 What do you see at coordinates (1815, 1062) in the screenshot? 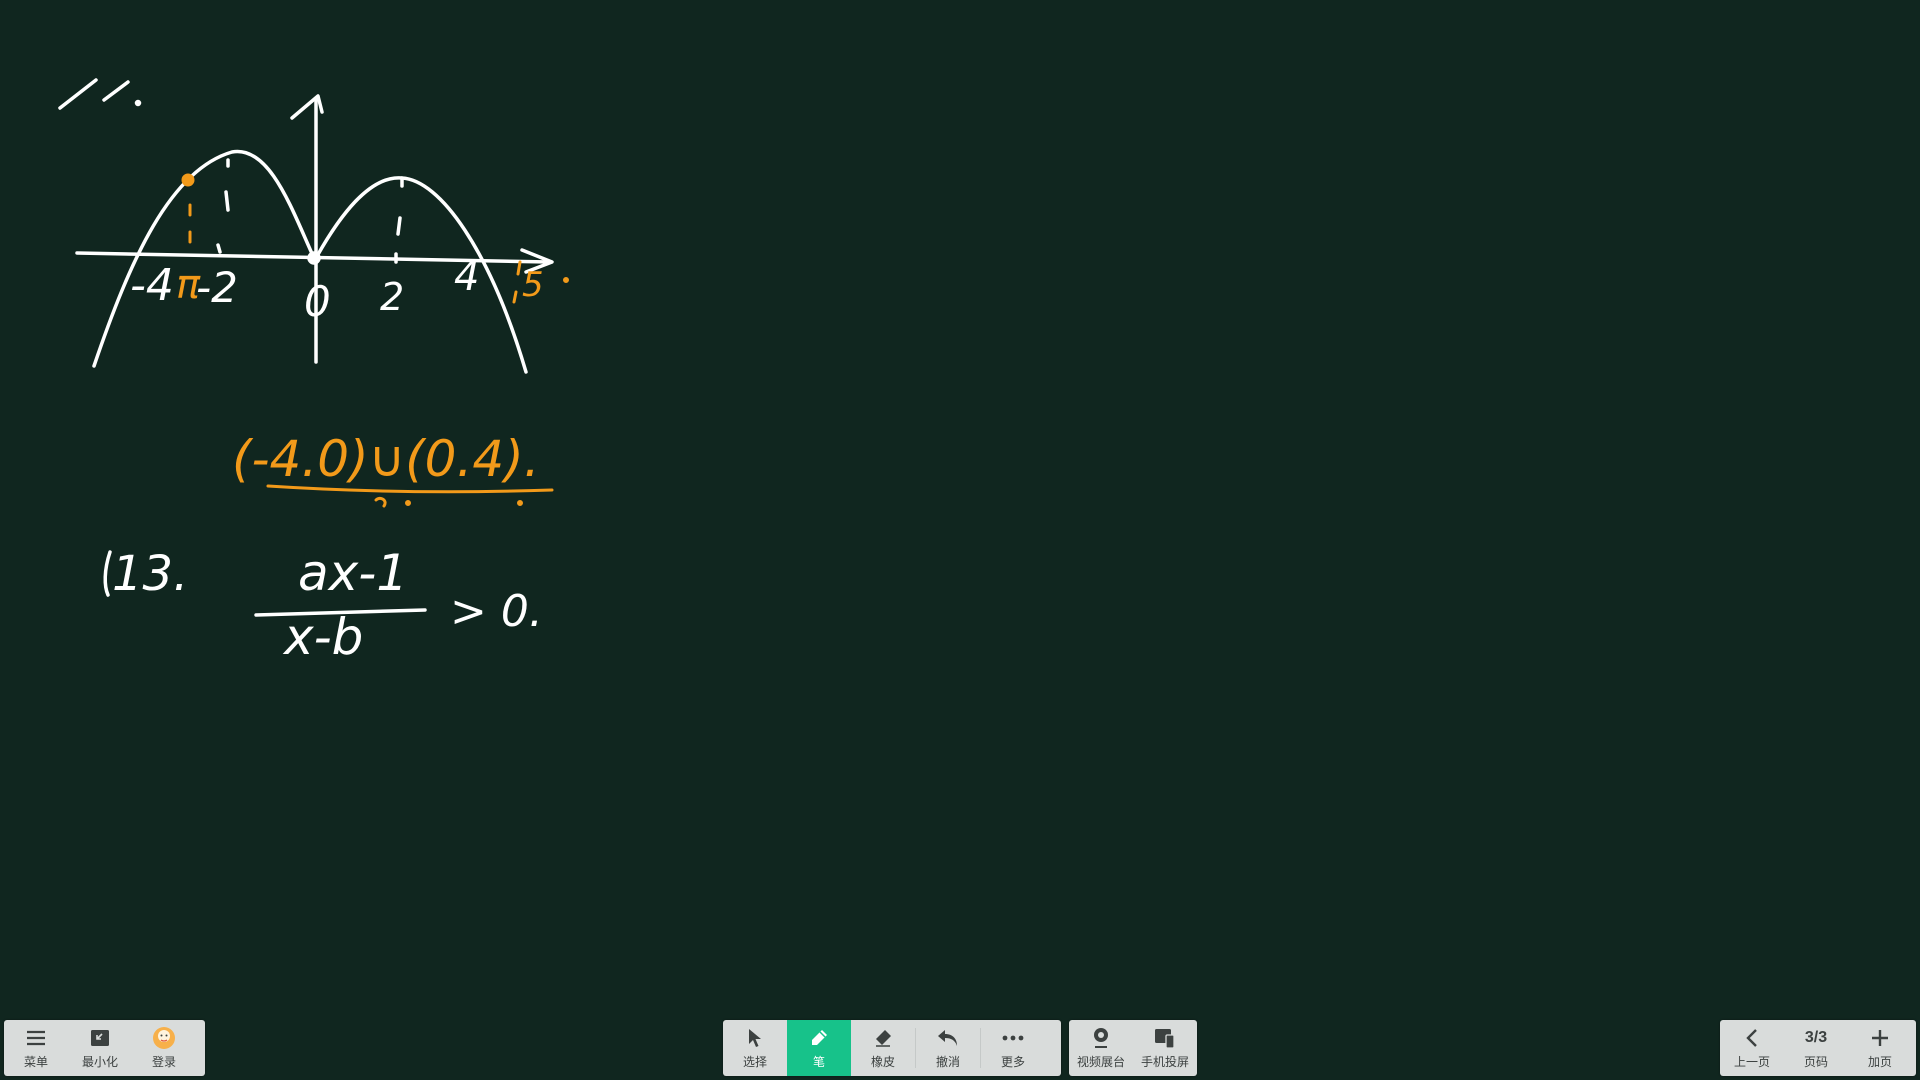
I see `page-label: 页码` at bounding box center [1815, 1062].